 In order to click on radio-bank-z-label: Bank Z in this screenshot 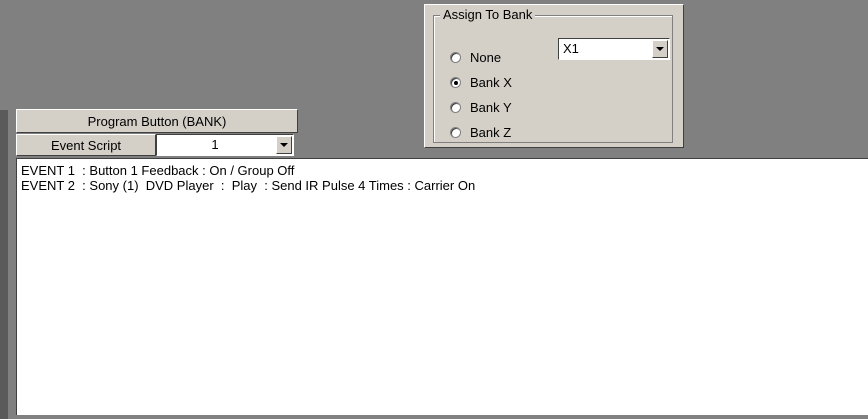, I will do `click(491, 132)`.